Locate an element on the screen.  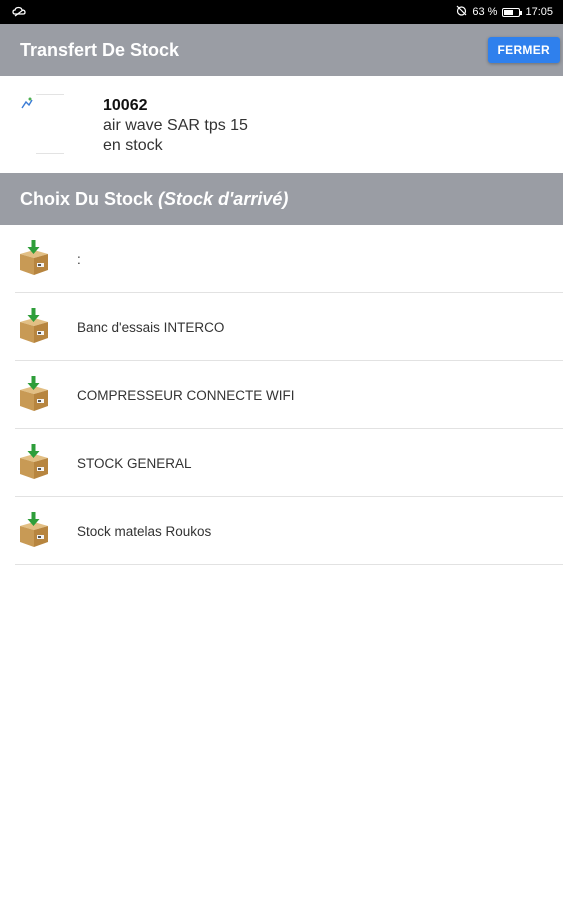
product-card: 10062 air wave SAR tps 15 en stock is located at coordinates (281, 124).